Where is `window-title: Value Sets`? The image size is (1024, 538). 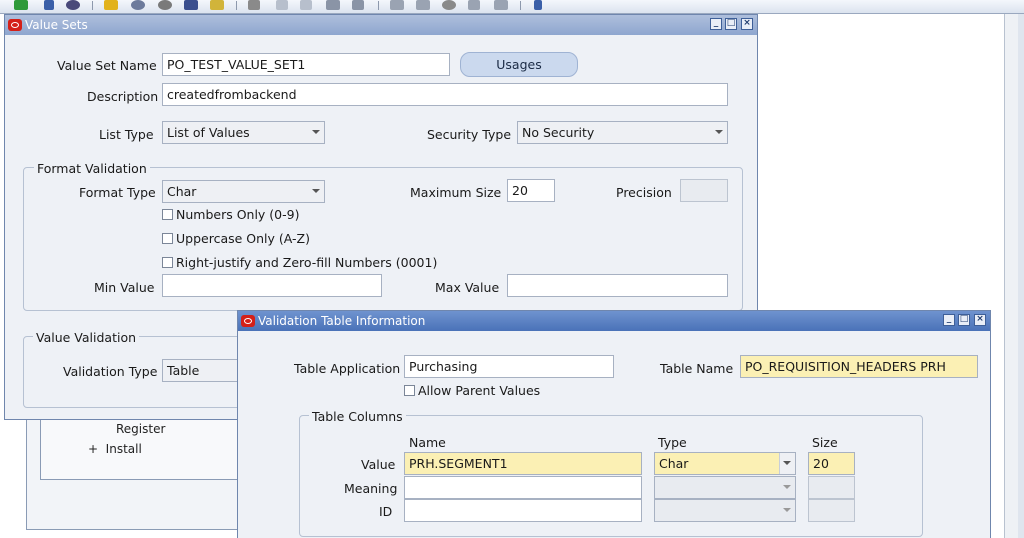 window-title: Value Sets is located at coordinates (56, 25).